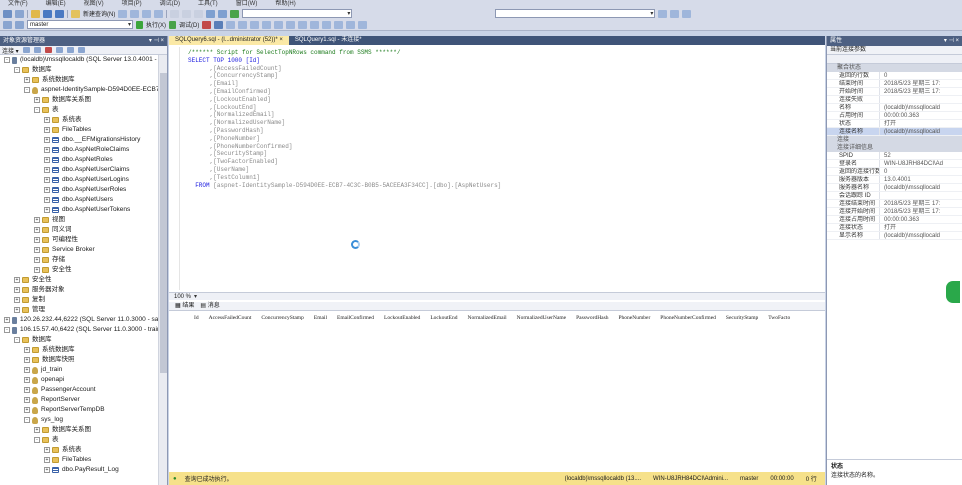  I want to click on tree-node: + dbo.__EFMigrationsHistory, so click(92, 140).